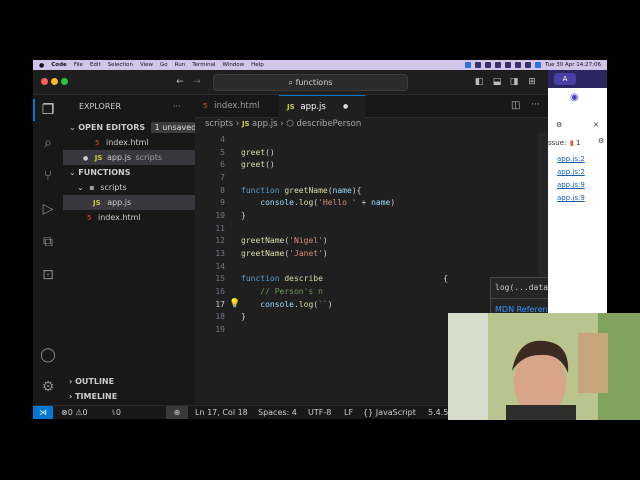 Image resolution: width=640 pixels, height=480 pixels. What do you see at coordinates (319, 412) in the screenshot?
I see `encoding: UTF-8` at bounding box center [319, 412].